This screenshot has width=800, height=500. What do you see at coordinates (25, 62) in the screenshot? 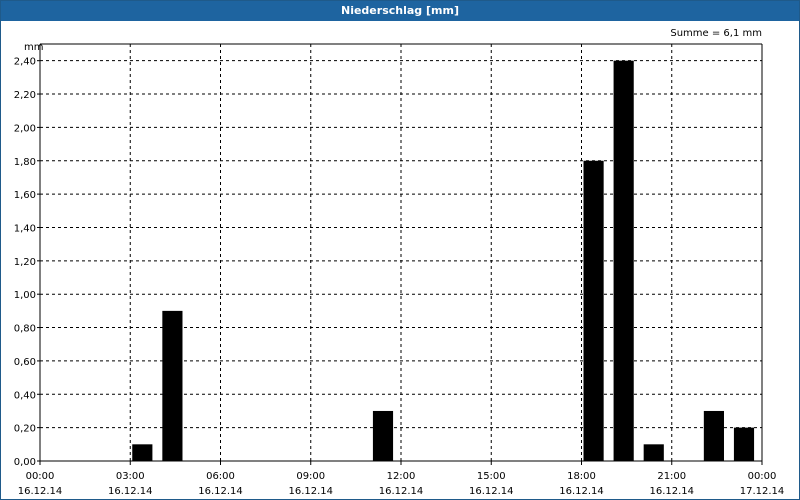
I see `y-tick-label: 2,40` at bounding box center [25, 62].